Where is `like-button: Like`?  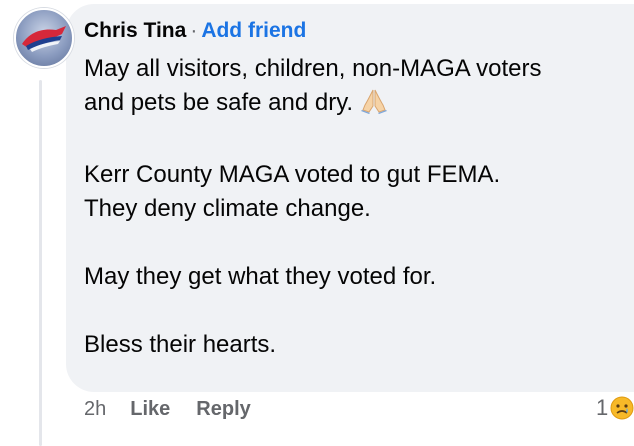
like-button: Like is located at coordinates (150, 409).